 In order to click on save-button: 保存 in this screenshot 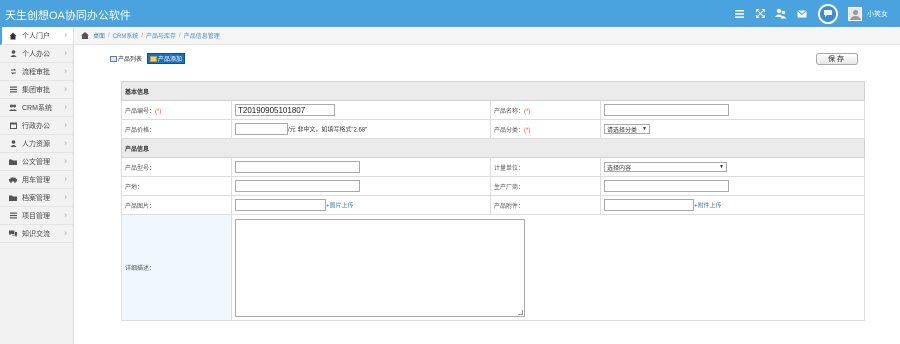, I will do `click(837, 59)`.